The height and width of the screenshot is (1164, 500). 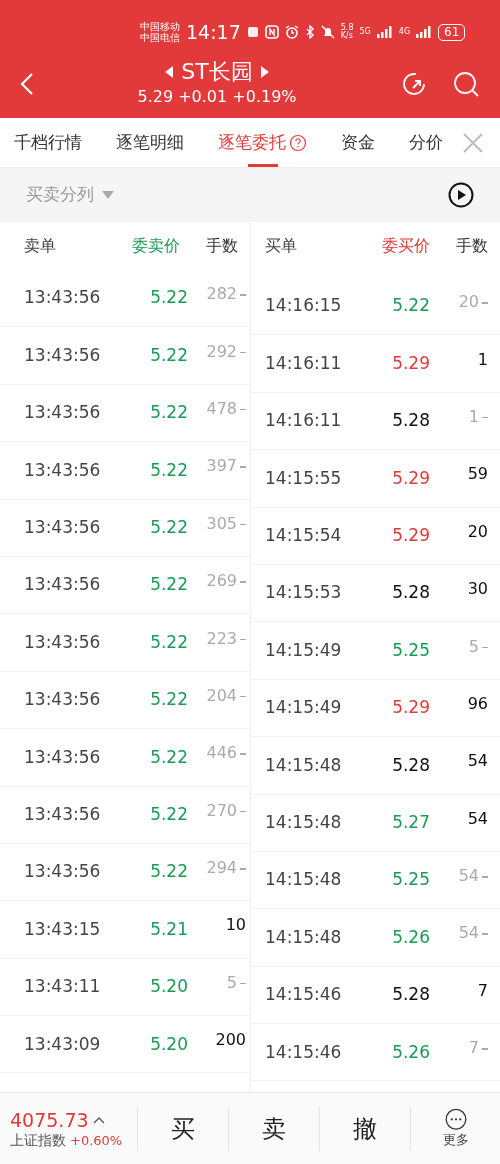 I want to click on action-button: 撤, so click(x=364, y=1128).